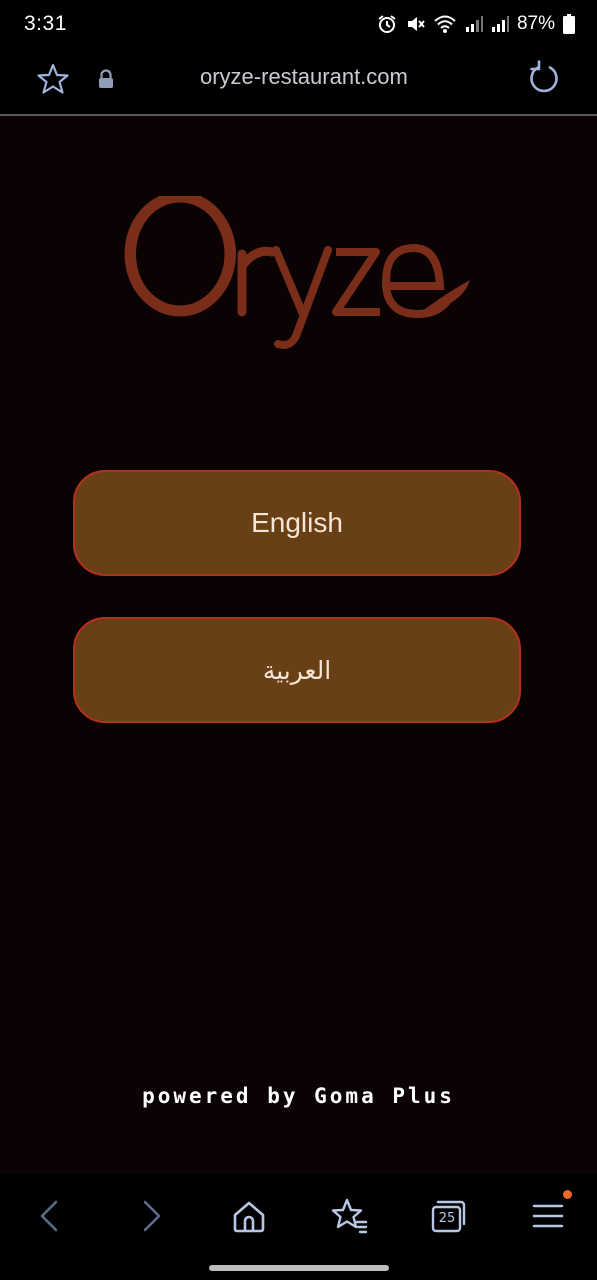 This screenshot has height=1280, width=597. I want to click on status-time: 3:31, so click(45, 23).